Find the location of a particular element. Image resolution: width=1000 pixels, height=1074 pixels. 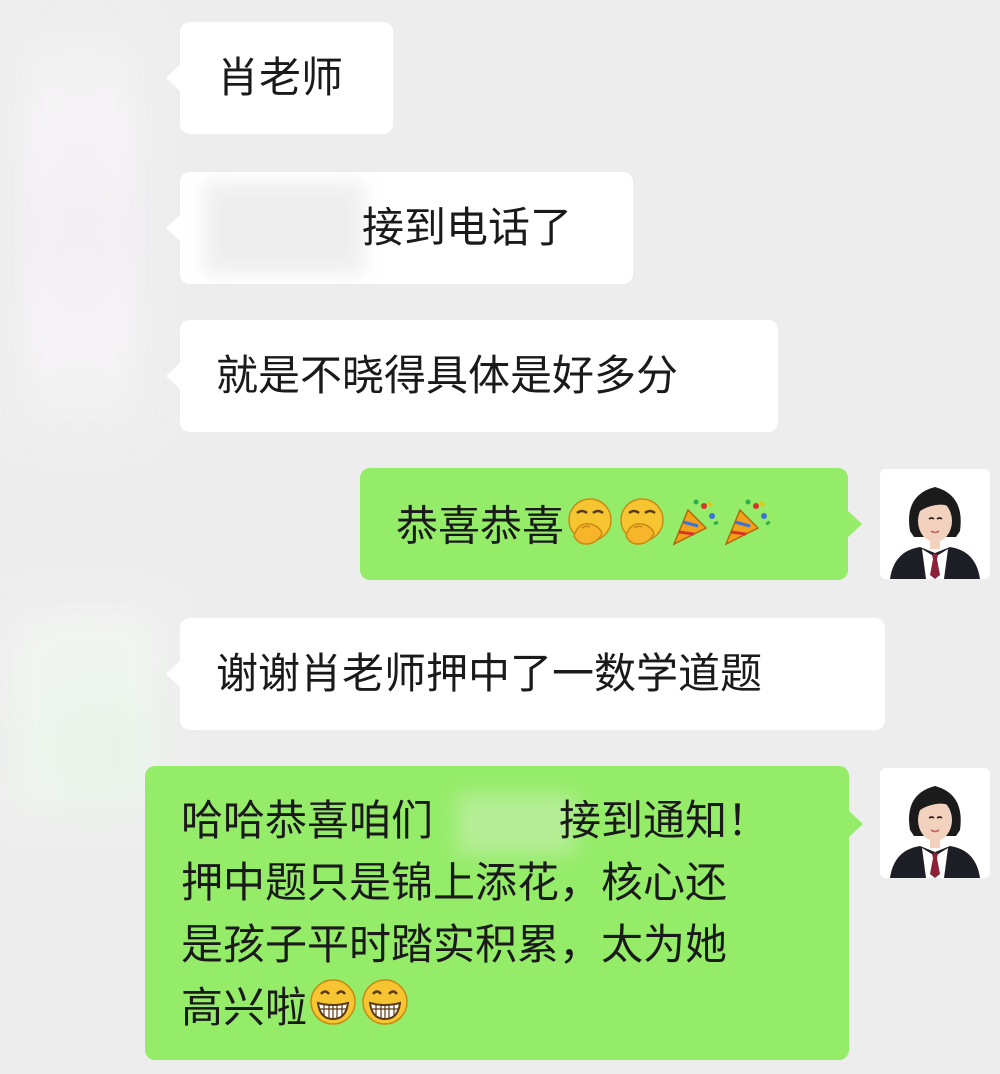

message-text: 肖老师 is located at coordinates (280, 77).